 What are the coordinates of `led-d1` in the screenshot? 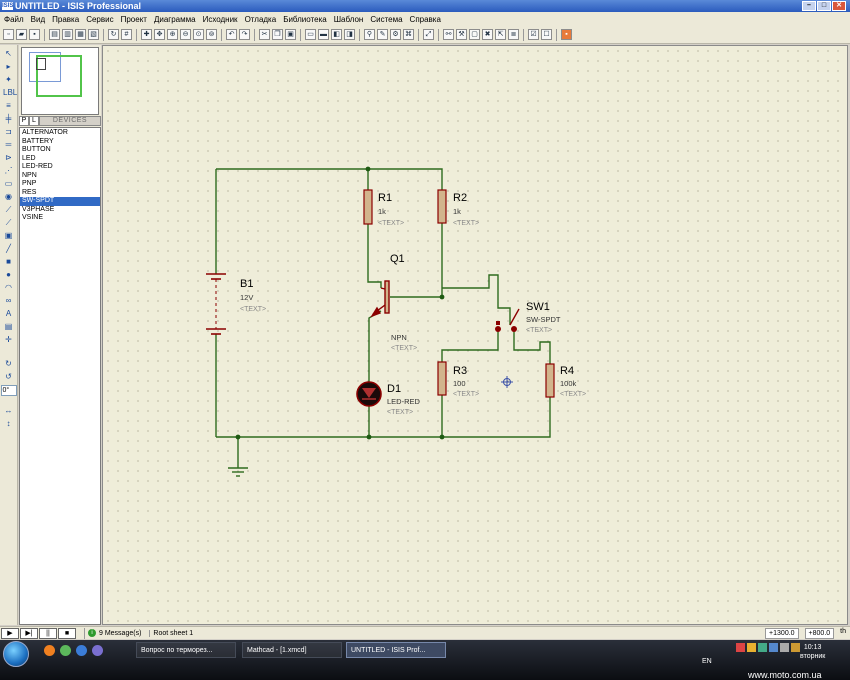 It's located at (369, 394).